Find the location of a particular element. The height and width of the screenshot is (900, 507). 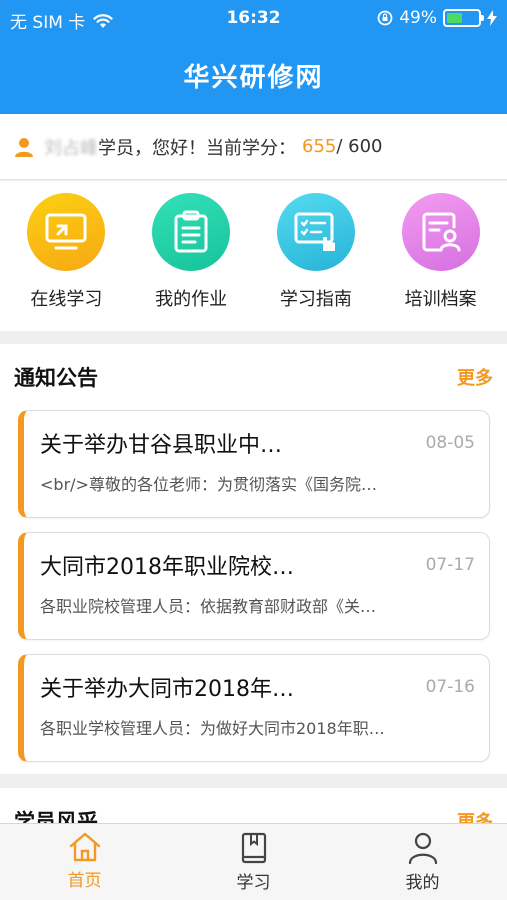

student-showcase-section: 学员风采 更多 is located at coordinates (253, 808).